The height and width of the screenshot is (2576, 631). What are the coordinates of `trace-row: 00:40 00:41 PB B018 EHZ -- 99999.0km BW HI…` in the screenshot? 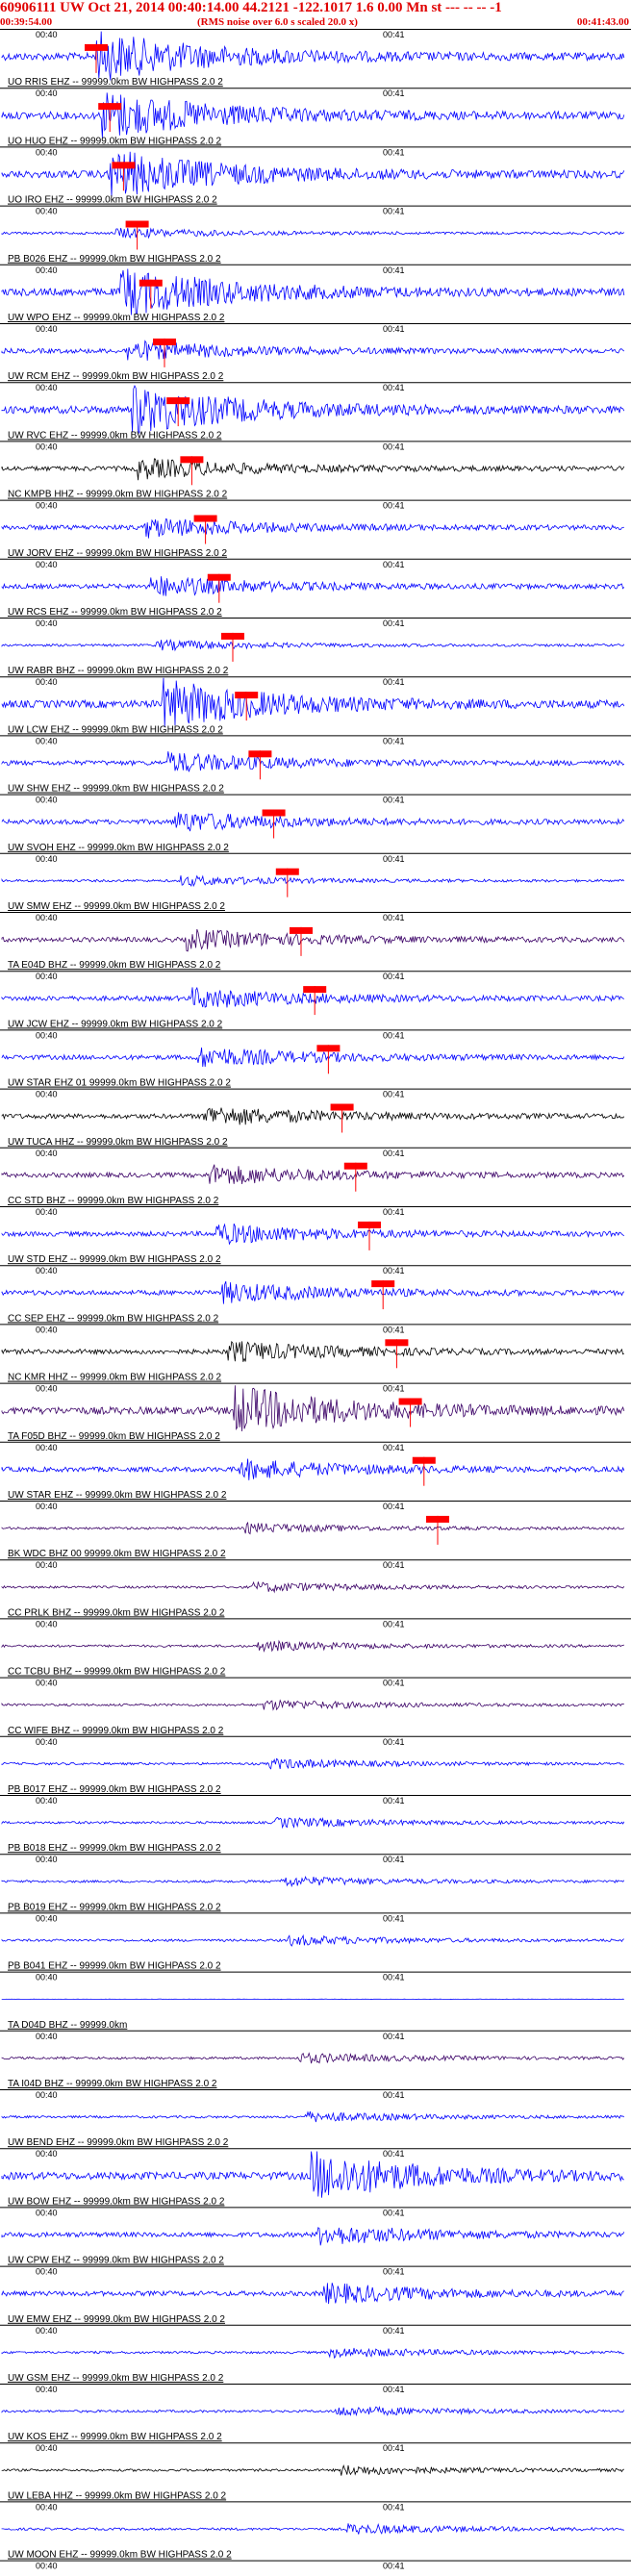 It's located at (315, 1825).